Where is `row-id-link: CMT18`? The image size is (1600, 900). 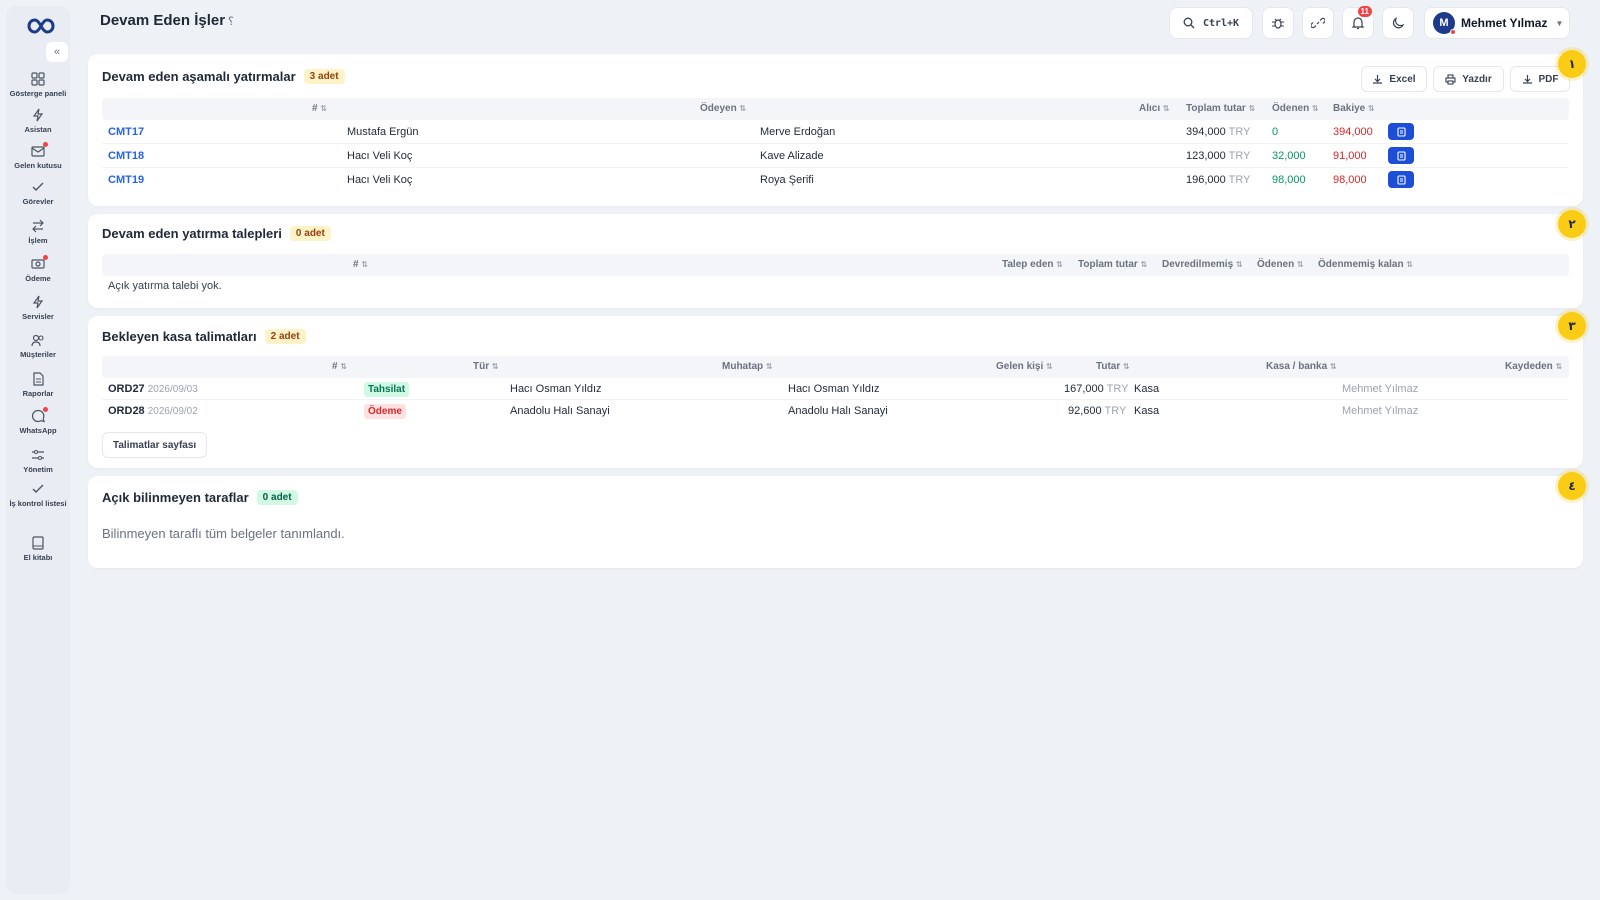 row-id-link: CMT18 is located at coordinates (126, 156).